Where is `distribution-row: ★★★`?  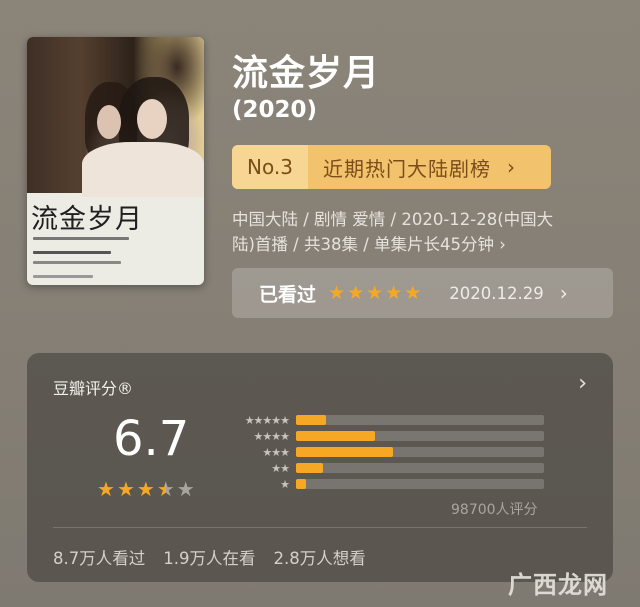 distribution-row: ★★★ is located at coordinates (383, 452).